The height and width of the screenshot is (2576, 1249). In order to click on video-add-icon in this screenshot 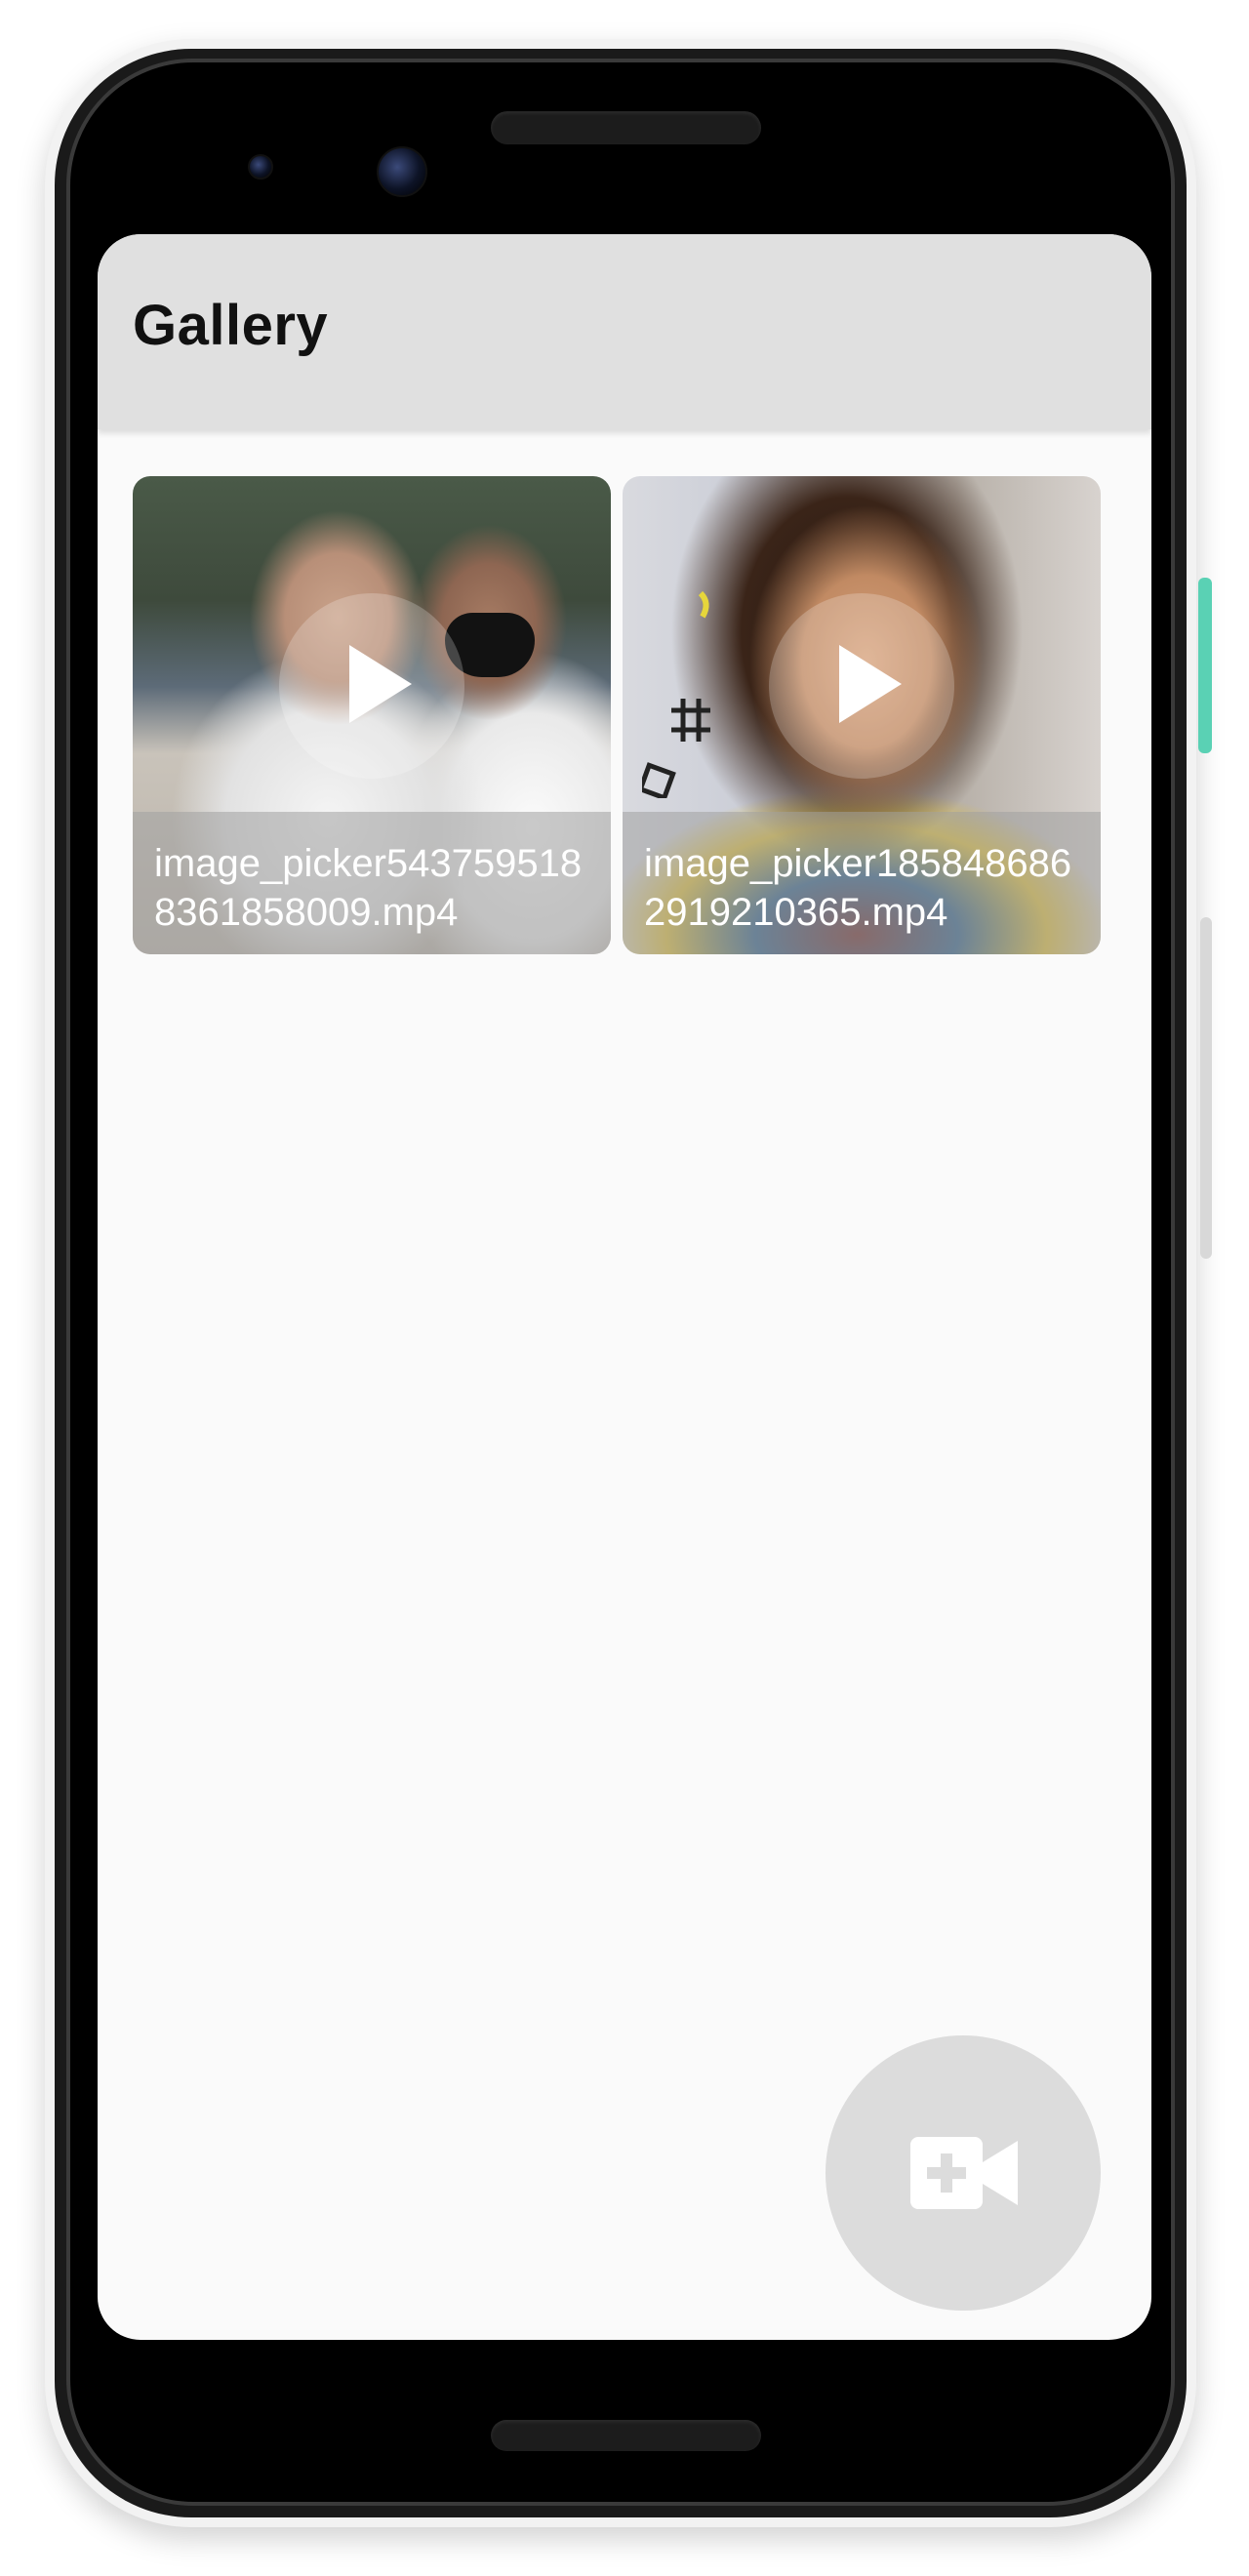, I will do `click(964, 2173)`.